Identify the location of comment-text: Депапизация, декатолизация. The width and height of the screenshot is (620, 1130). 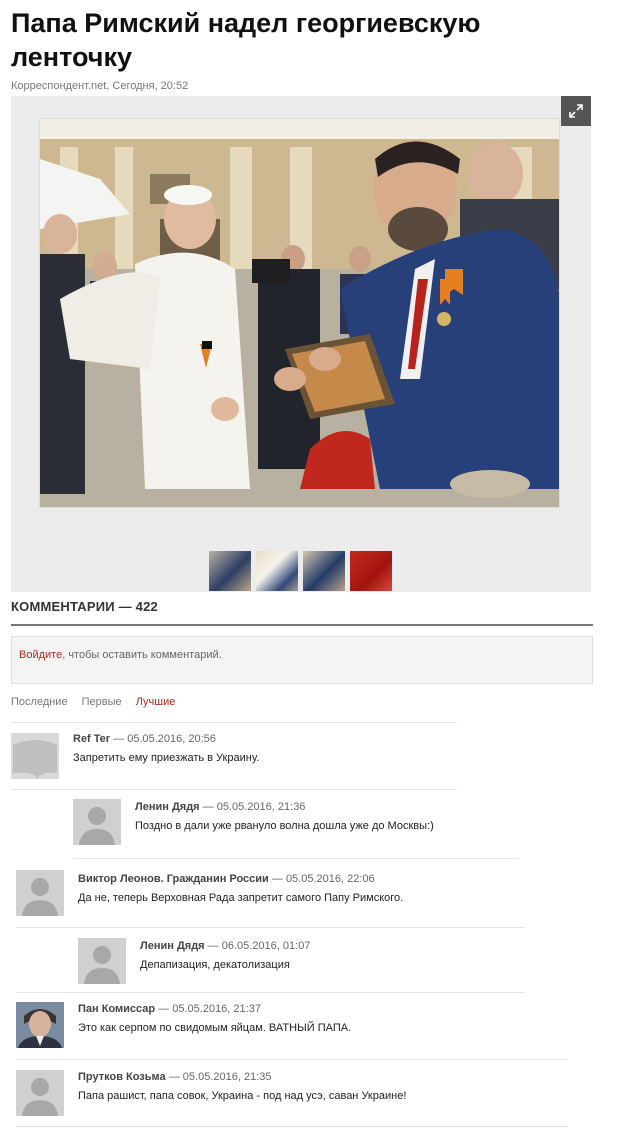
(215, 965).